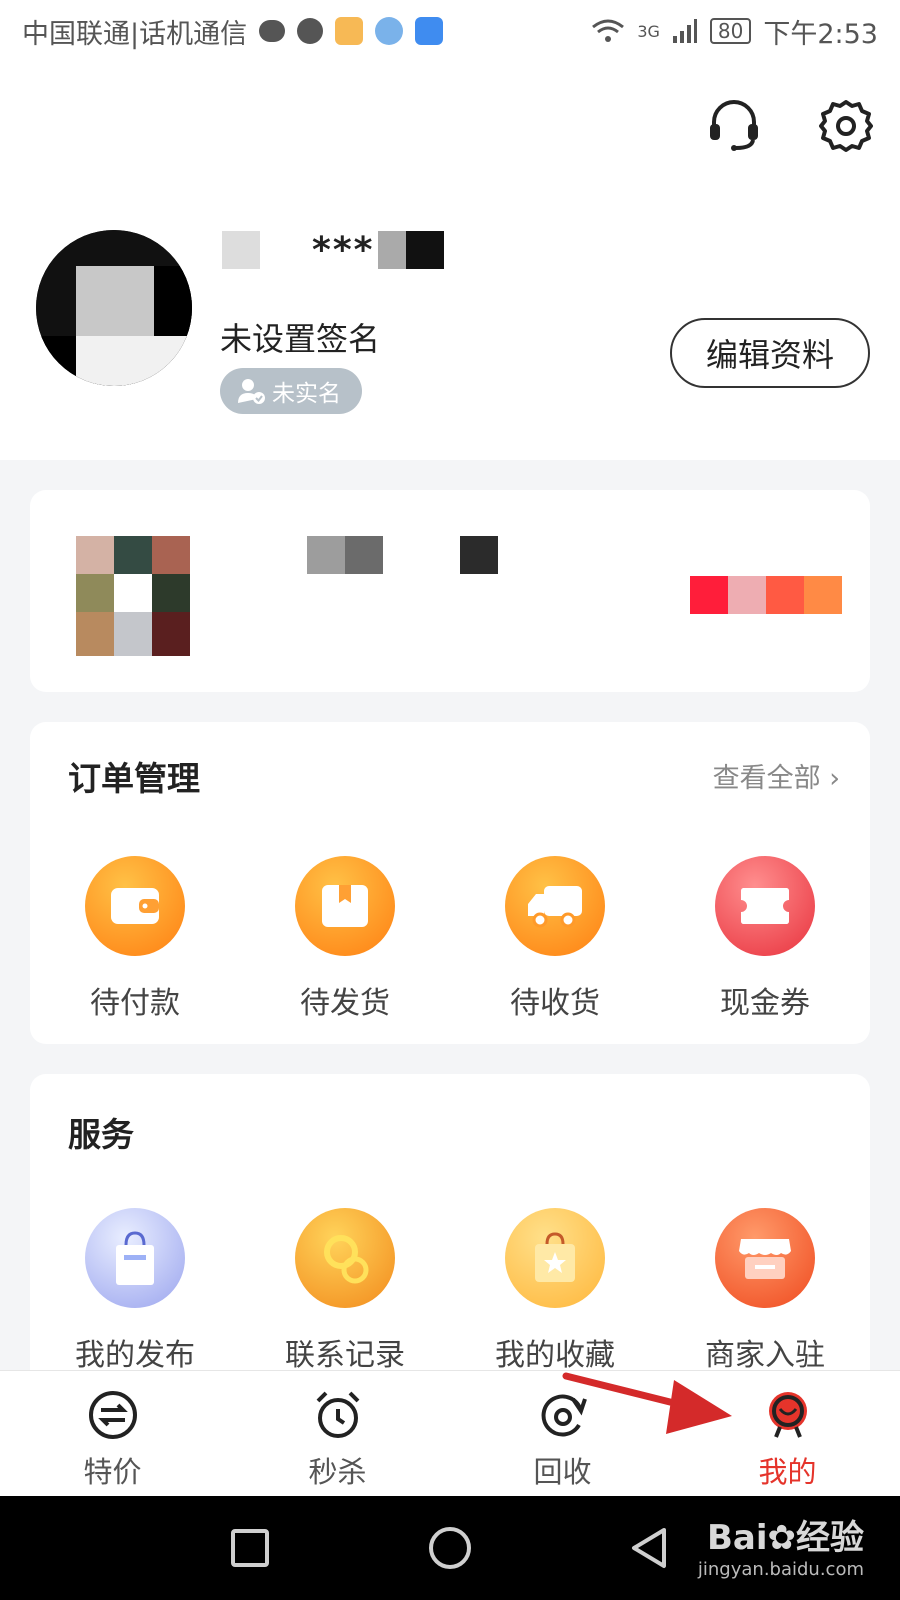 Image resolution: width=900 pixels, height=1600 pixels. Describe the element at coordinates (251, 391) in the screenshot. I see `user-check-icon` at that location.